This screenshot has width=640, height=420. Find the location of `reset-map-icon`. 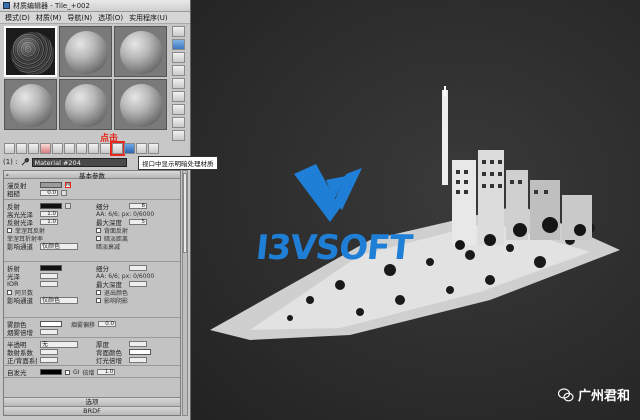

reset-map-icon is located at coordinates (45, 148).